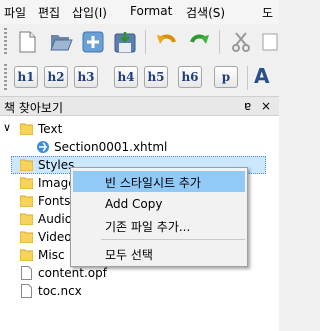  I want to click on tree-item-label: toc.ncx, so click(60, 291).